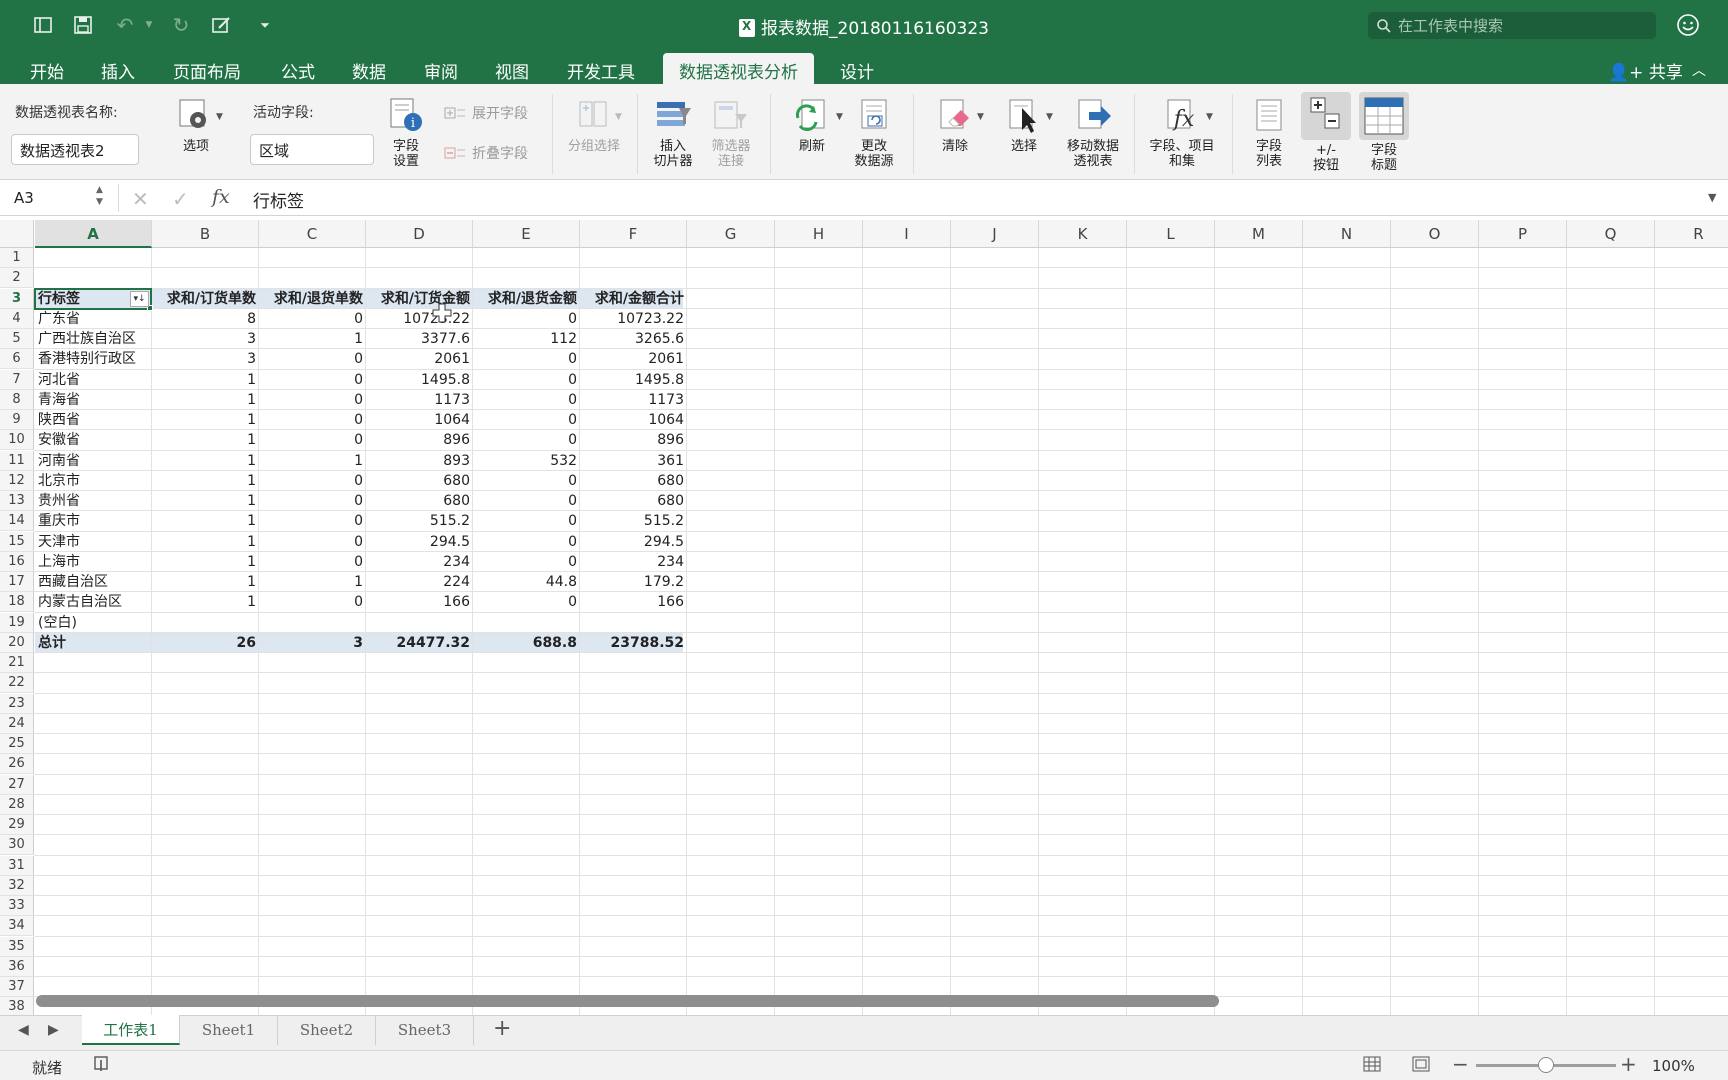  Describe the element at coordinates (17, 744) in the screenshot. I see `row-header-25: 25` at that location.